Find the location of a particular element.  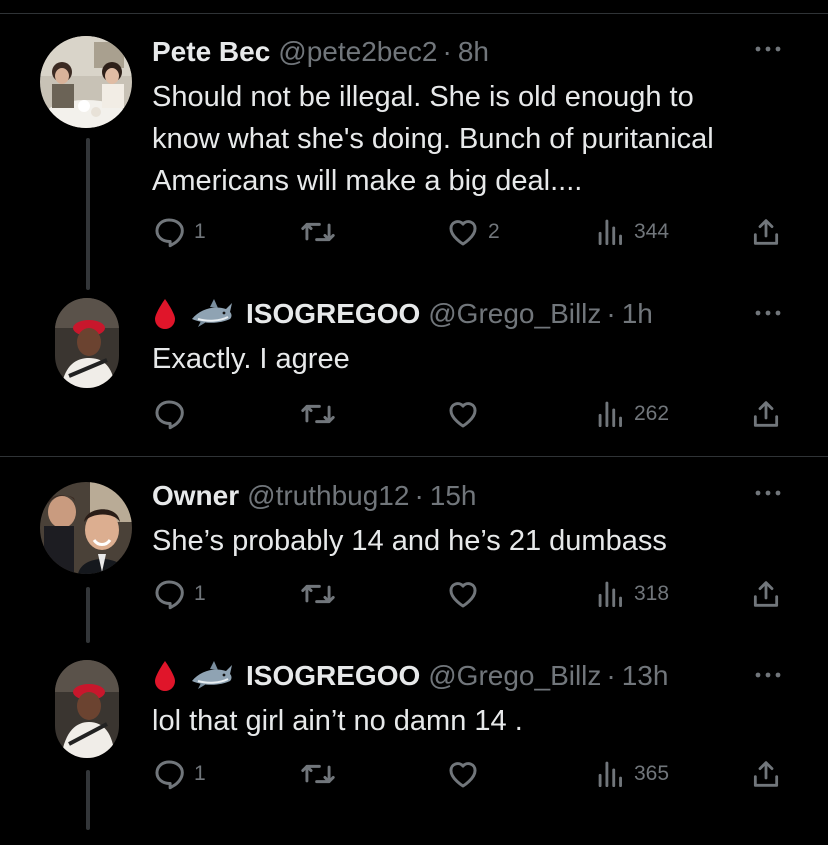

views-button: 365 is located at coordinates (632, 774).